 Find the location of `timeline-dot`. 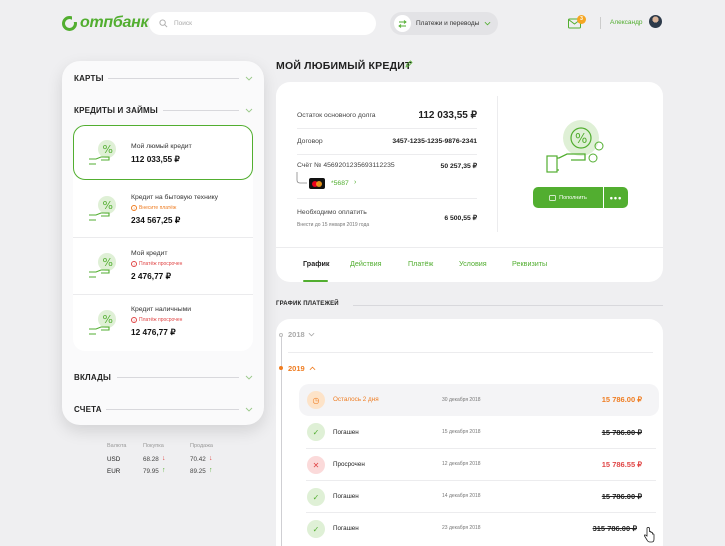

timeline-dot is located at coordinates (281, 335).